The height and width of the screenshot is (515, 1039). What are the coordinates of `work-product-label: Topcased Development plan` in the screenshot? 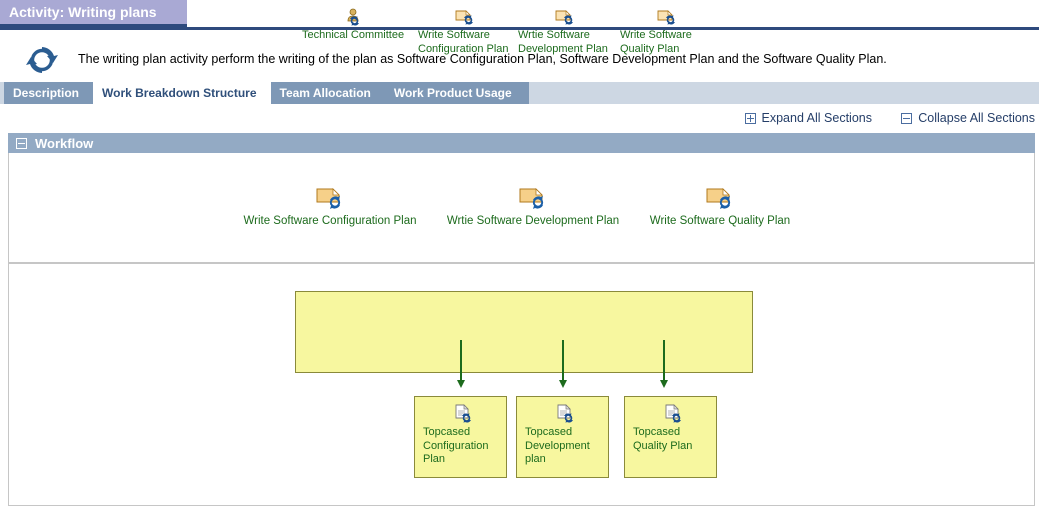 It's located at (557, 445).